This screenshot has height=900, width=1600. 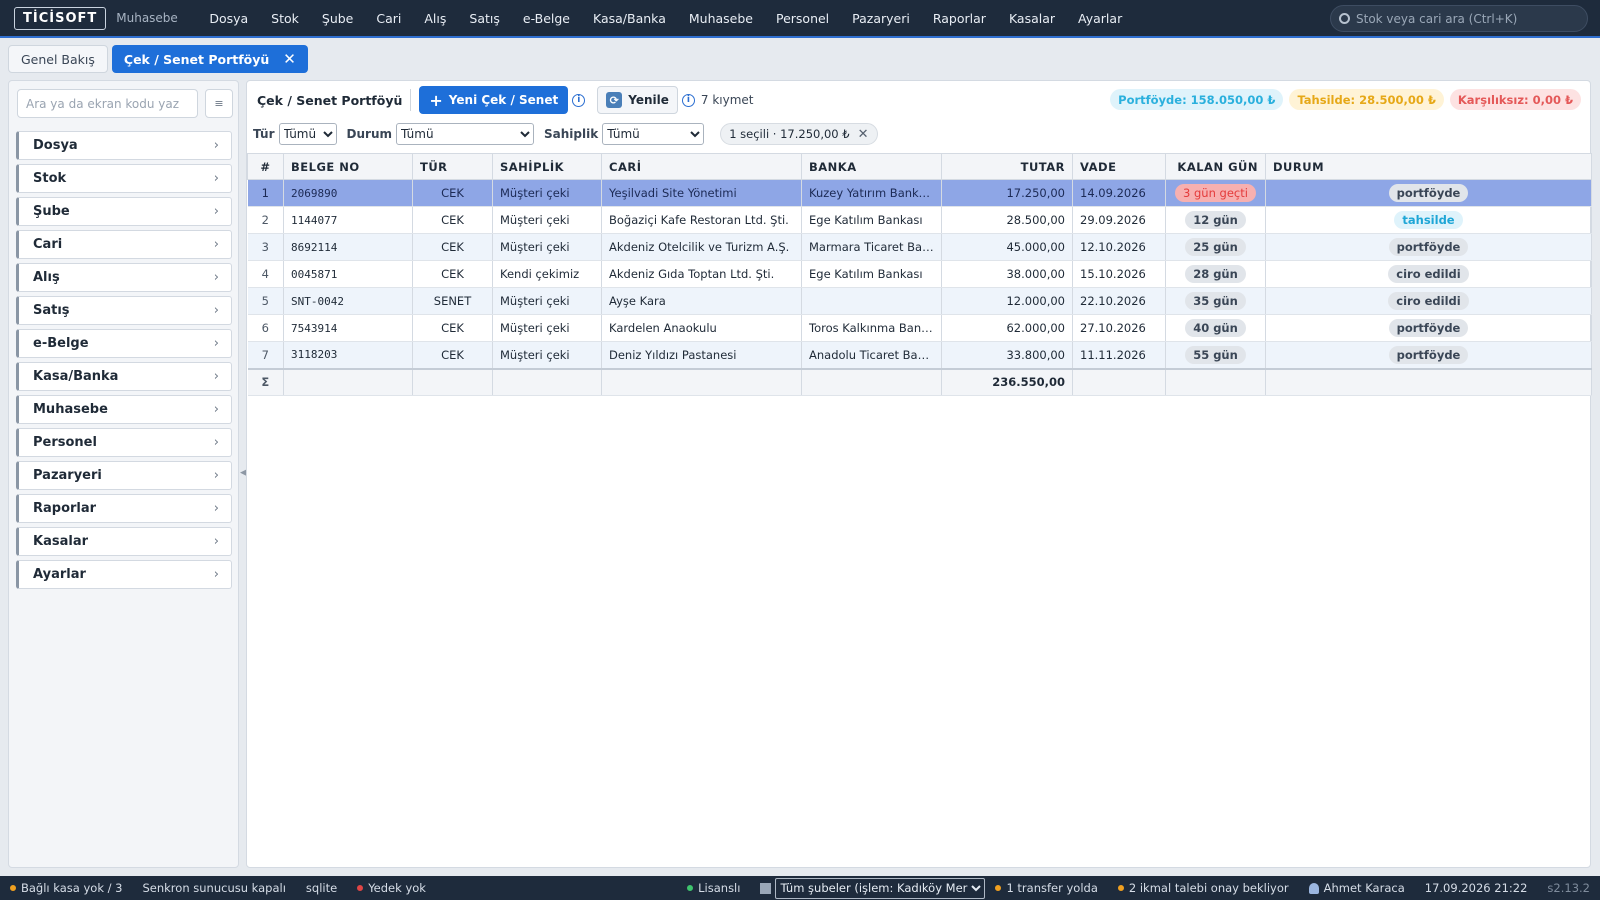 I want to click on col-header-banka: BANKA, so click(x=871, y=166).